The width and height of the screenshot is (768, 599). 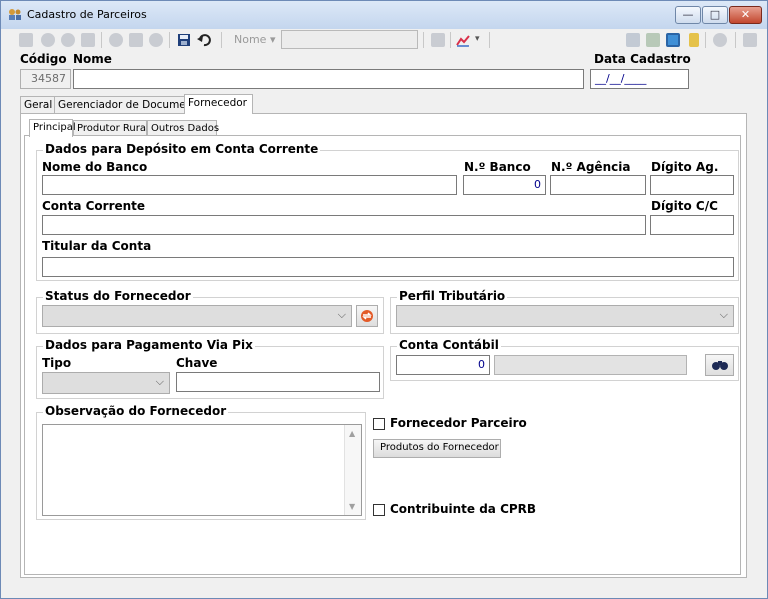 I want to click on cprb-label: Contribuinte da CPRB, so click(x=463, y=509).